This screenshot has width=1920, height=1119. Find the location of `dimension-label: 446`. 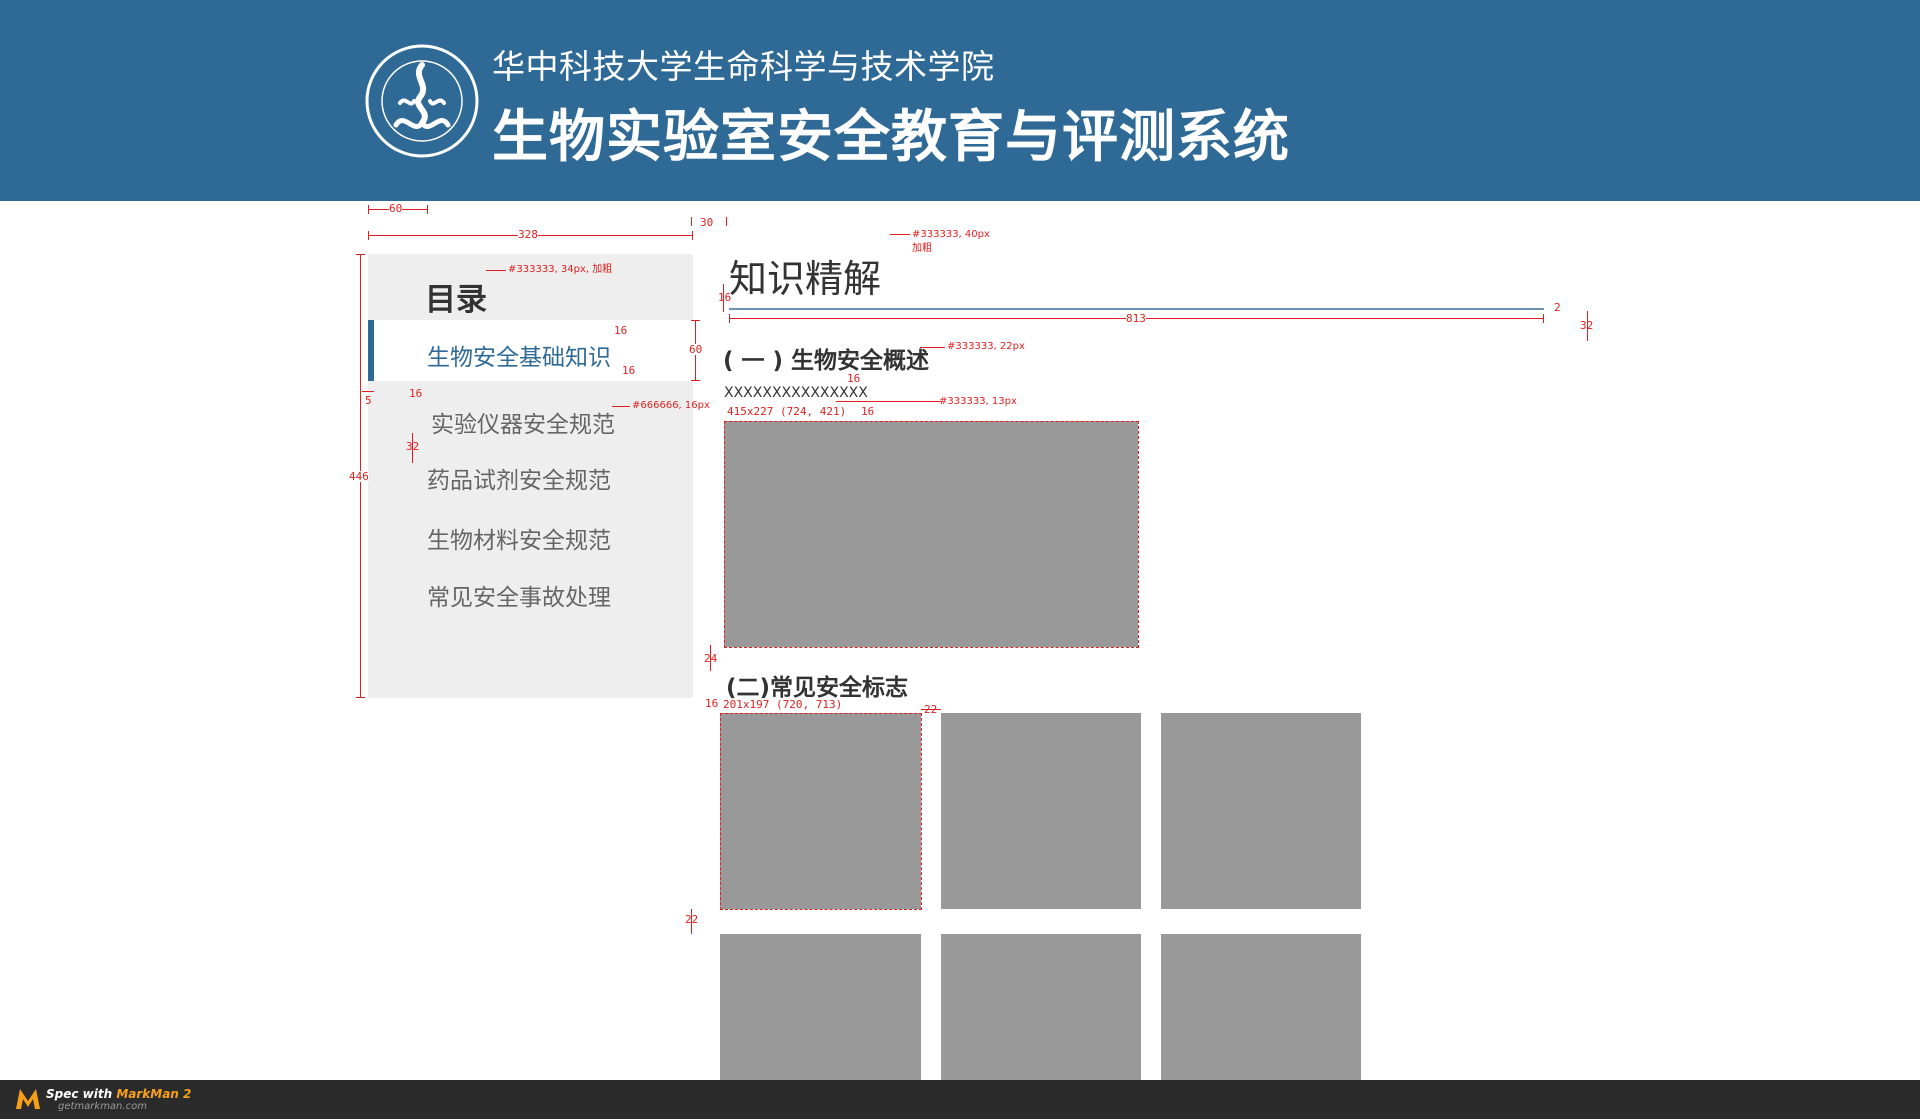

dimension-label: 446 is located at coordinates (359, 476).